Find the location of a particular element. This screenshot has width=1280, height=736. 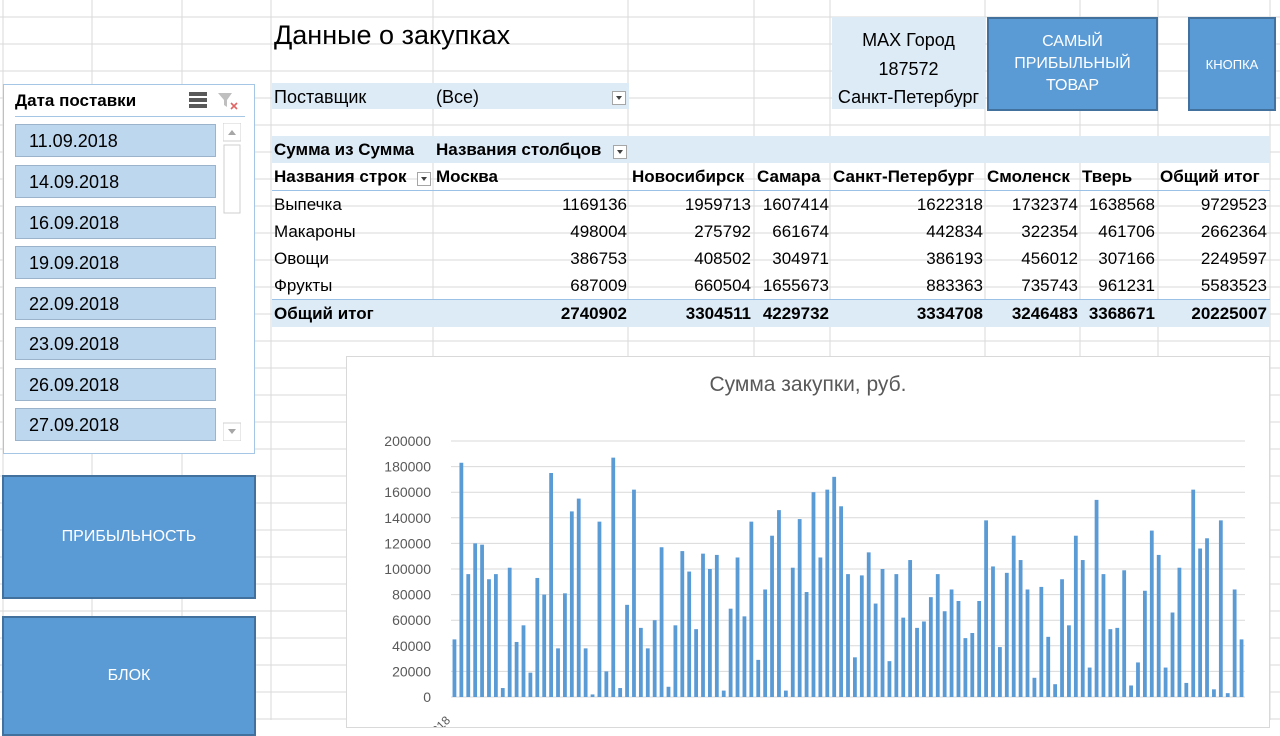

clear-filter-icon is located at coordinates (228, 101).